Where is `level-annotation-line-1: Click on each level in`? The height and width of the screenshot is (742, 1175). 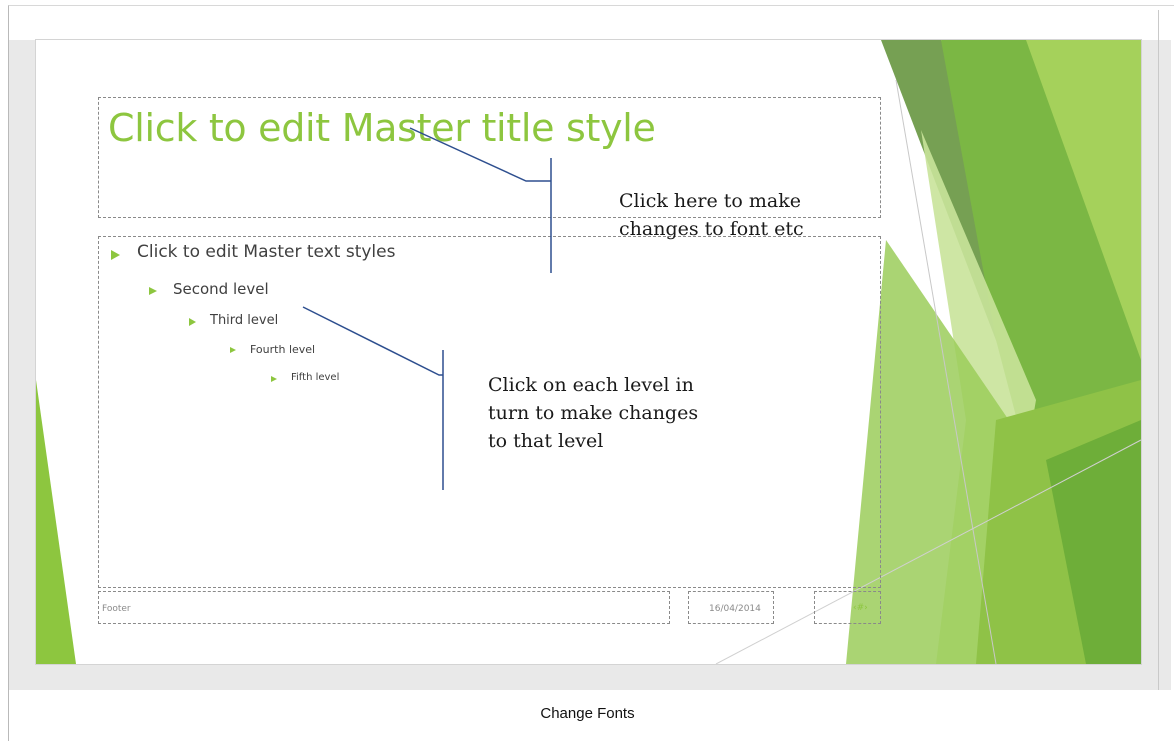 level-annotation-line-1: Click on each level in is located at coordinates (591, 385).